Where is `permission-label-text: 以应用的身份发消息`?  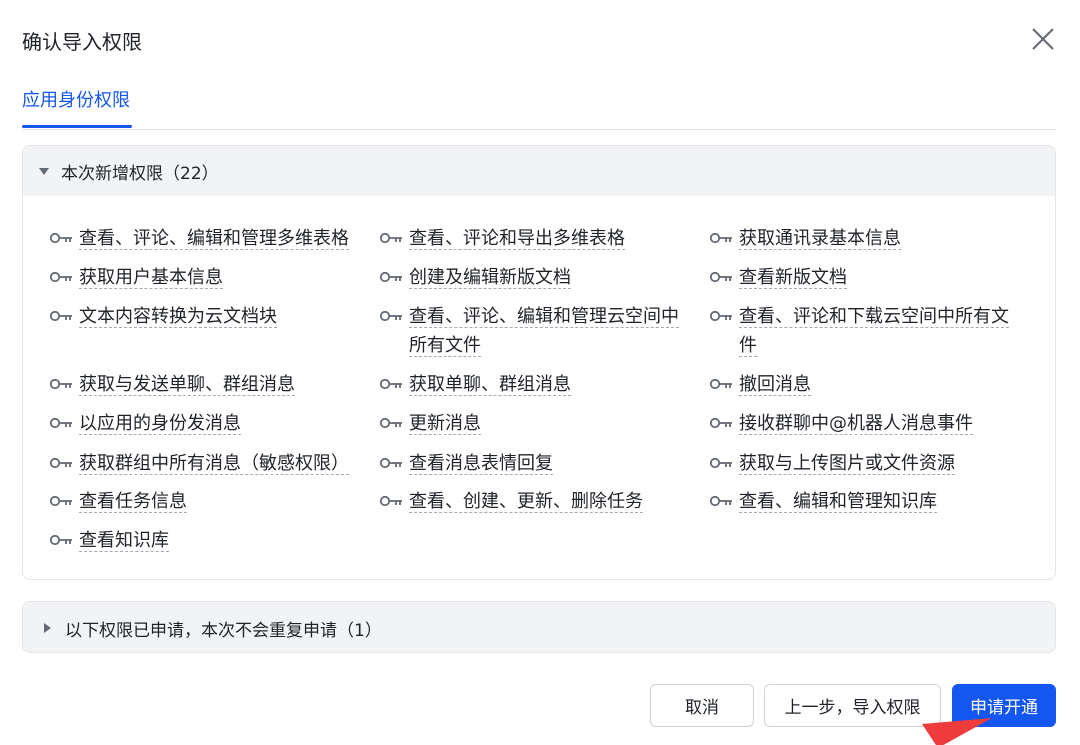
permission-label-text: 以应用的身份发消息 is located at coordinates (160, 424).